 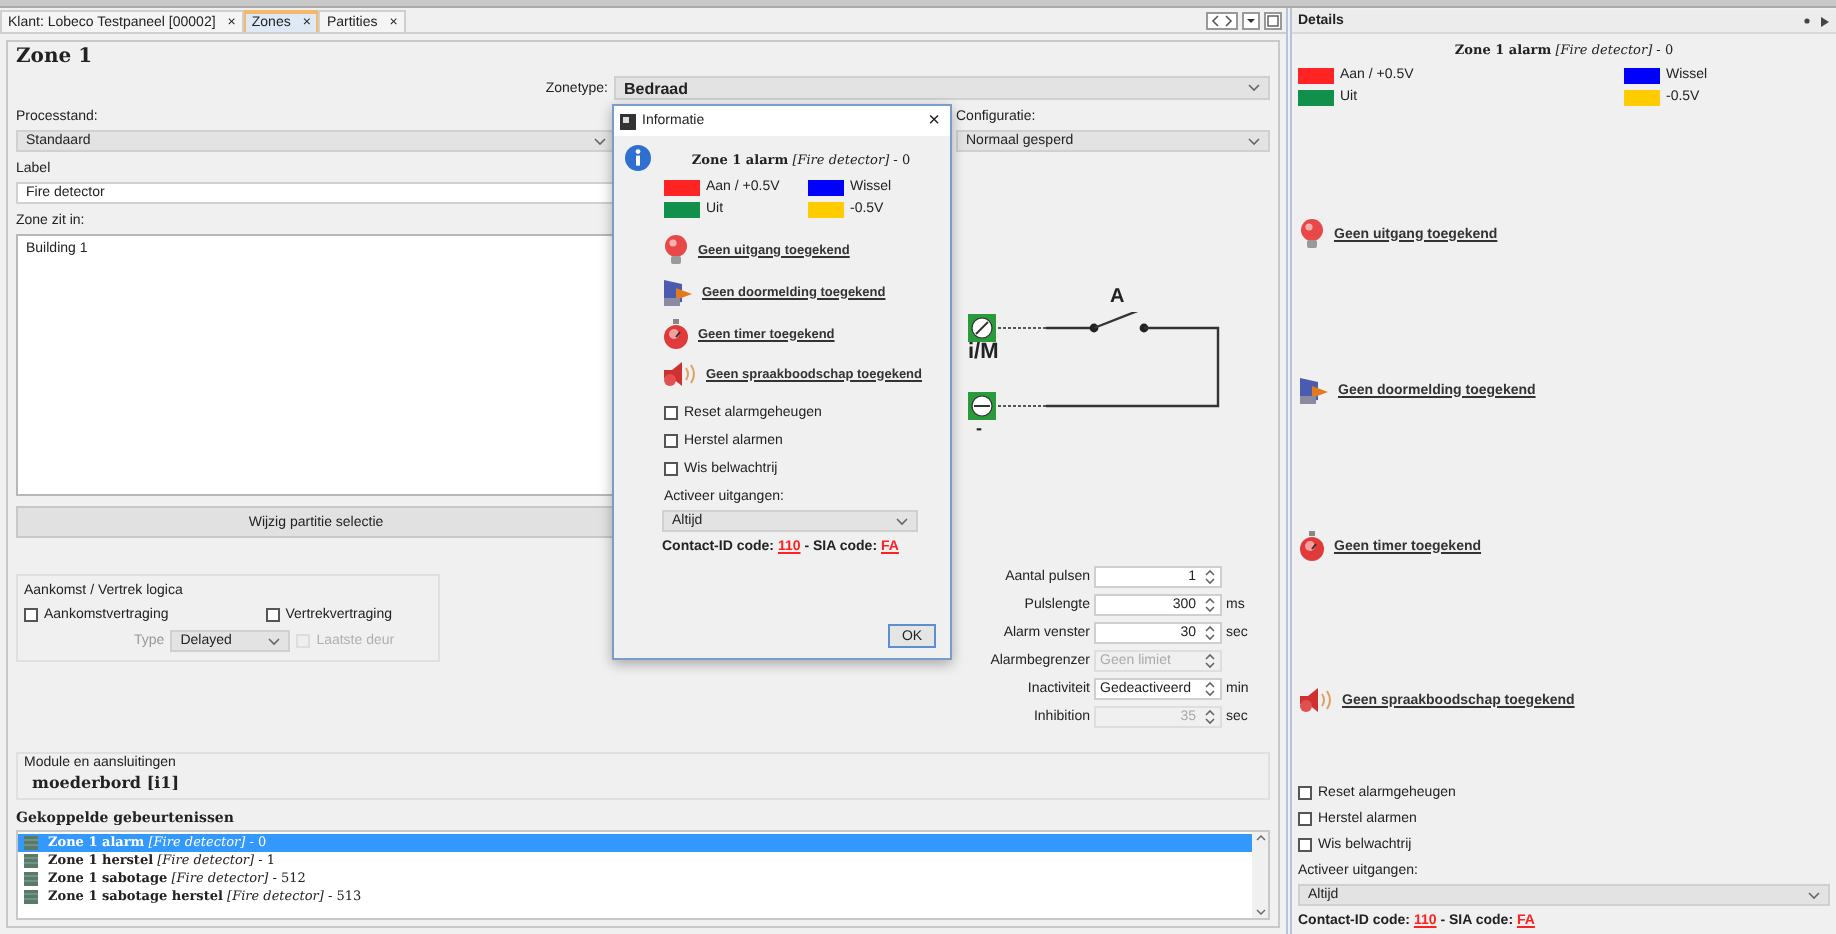 What do you see at coordinates (1251, 21) in the screenshot?
I see `tab-list-icon` at bounding box center [1251, 21].